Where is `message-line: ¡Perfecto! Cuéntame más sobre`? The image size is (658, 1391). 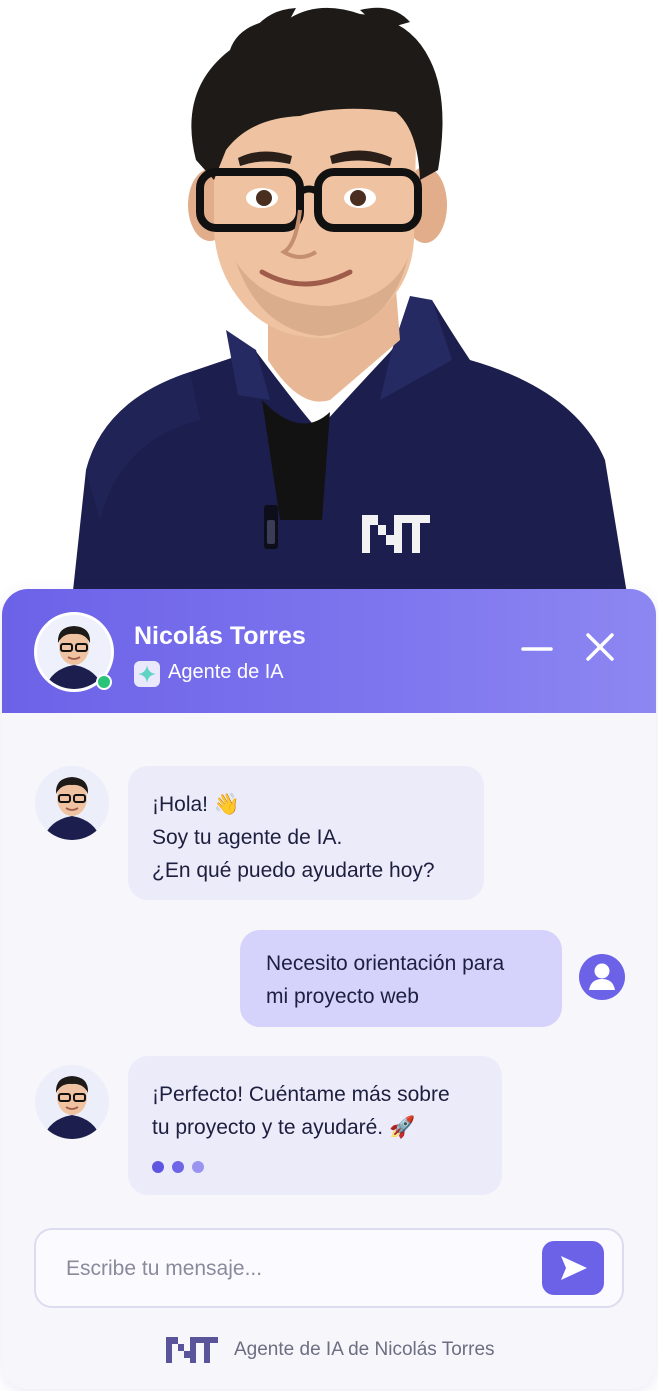
message-line: ¡Perfecto! Cuéntame más sobre is located at coordinates (301, 1094).